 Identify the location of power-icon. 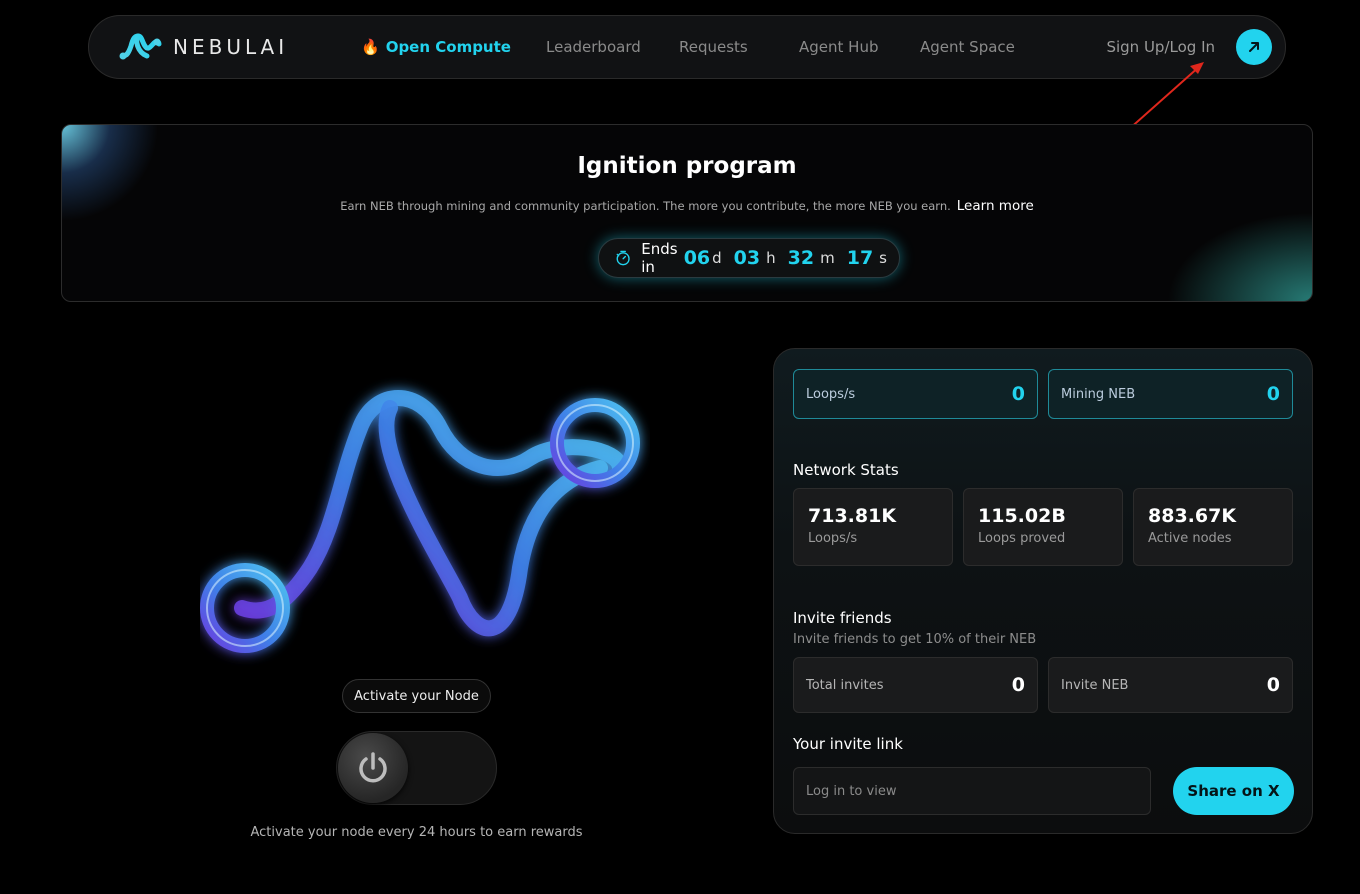
(373, 767).